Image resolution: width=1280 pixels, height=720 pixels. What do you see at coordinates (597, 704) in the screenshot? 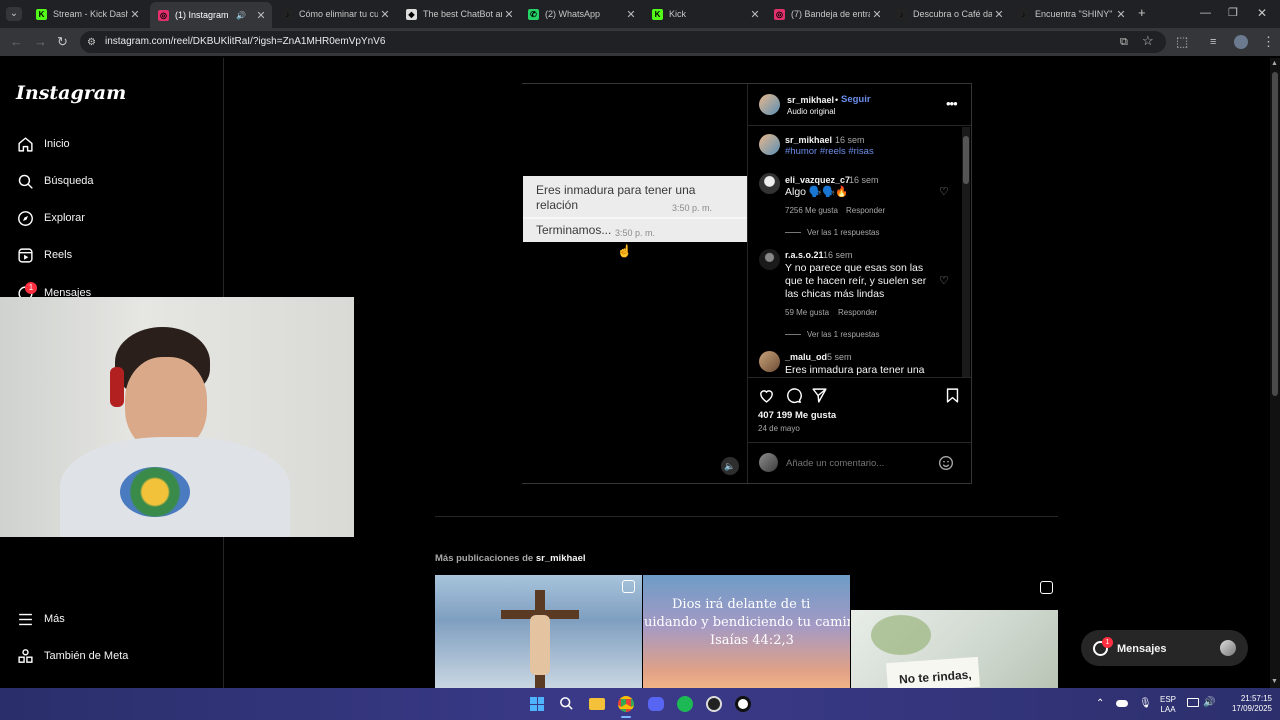
I see `file-explorer-icon` at bounding box center [597, 704].